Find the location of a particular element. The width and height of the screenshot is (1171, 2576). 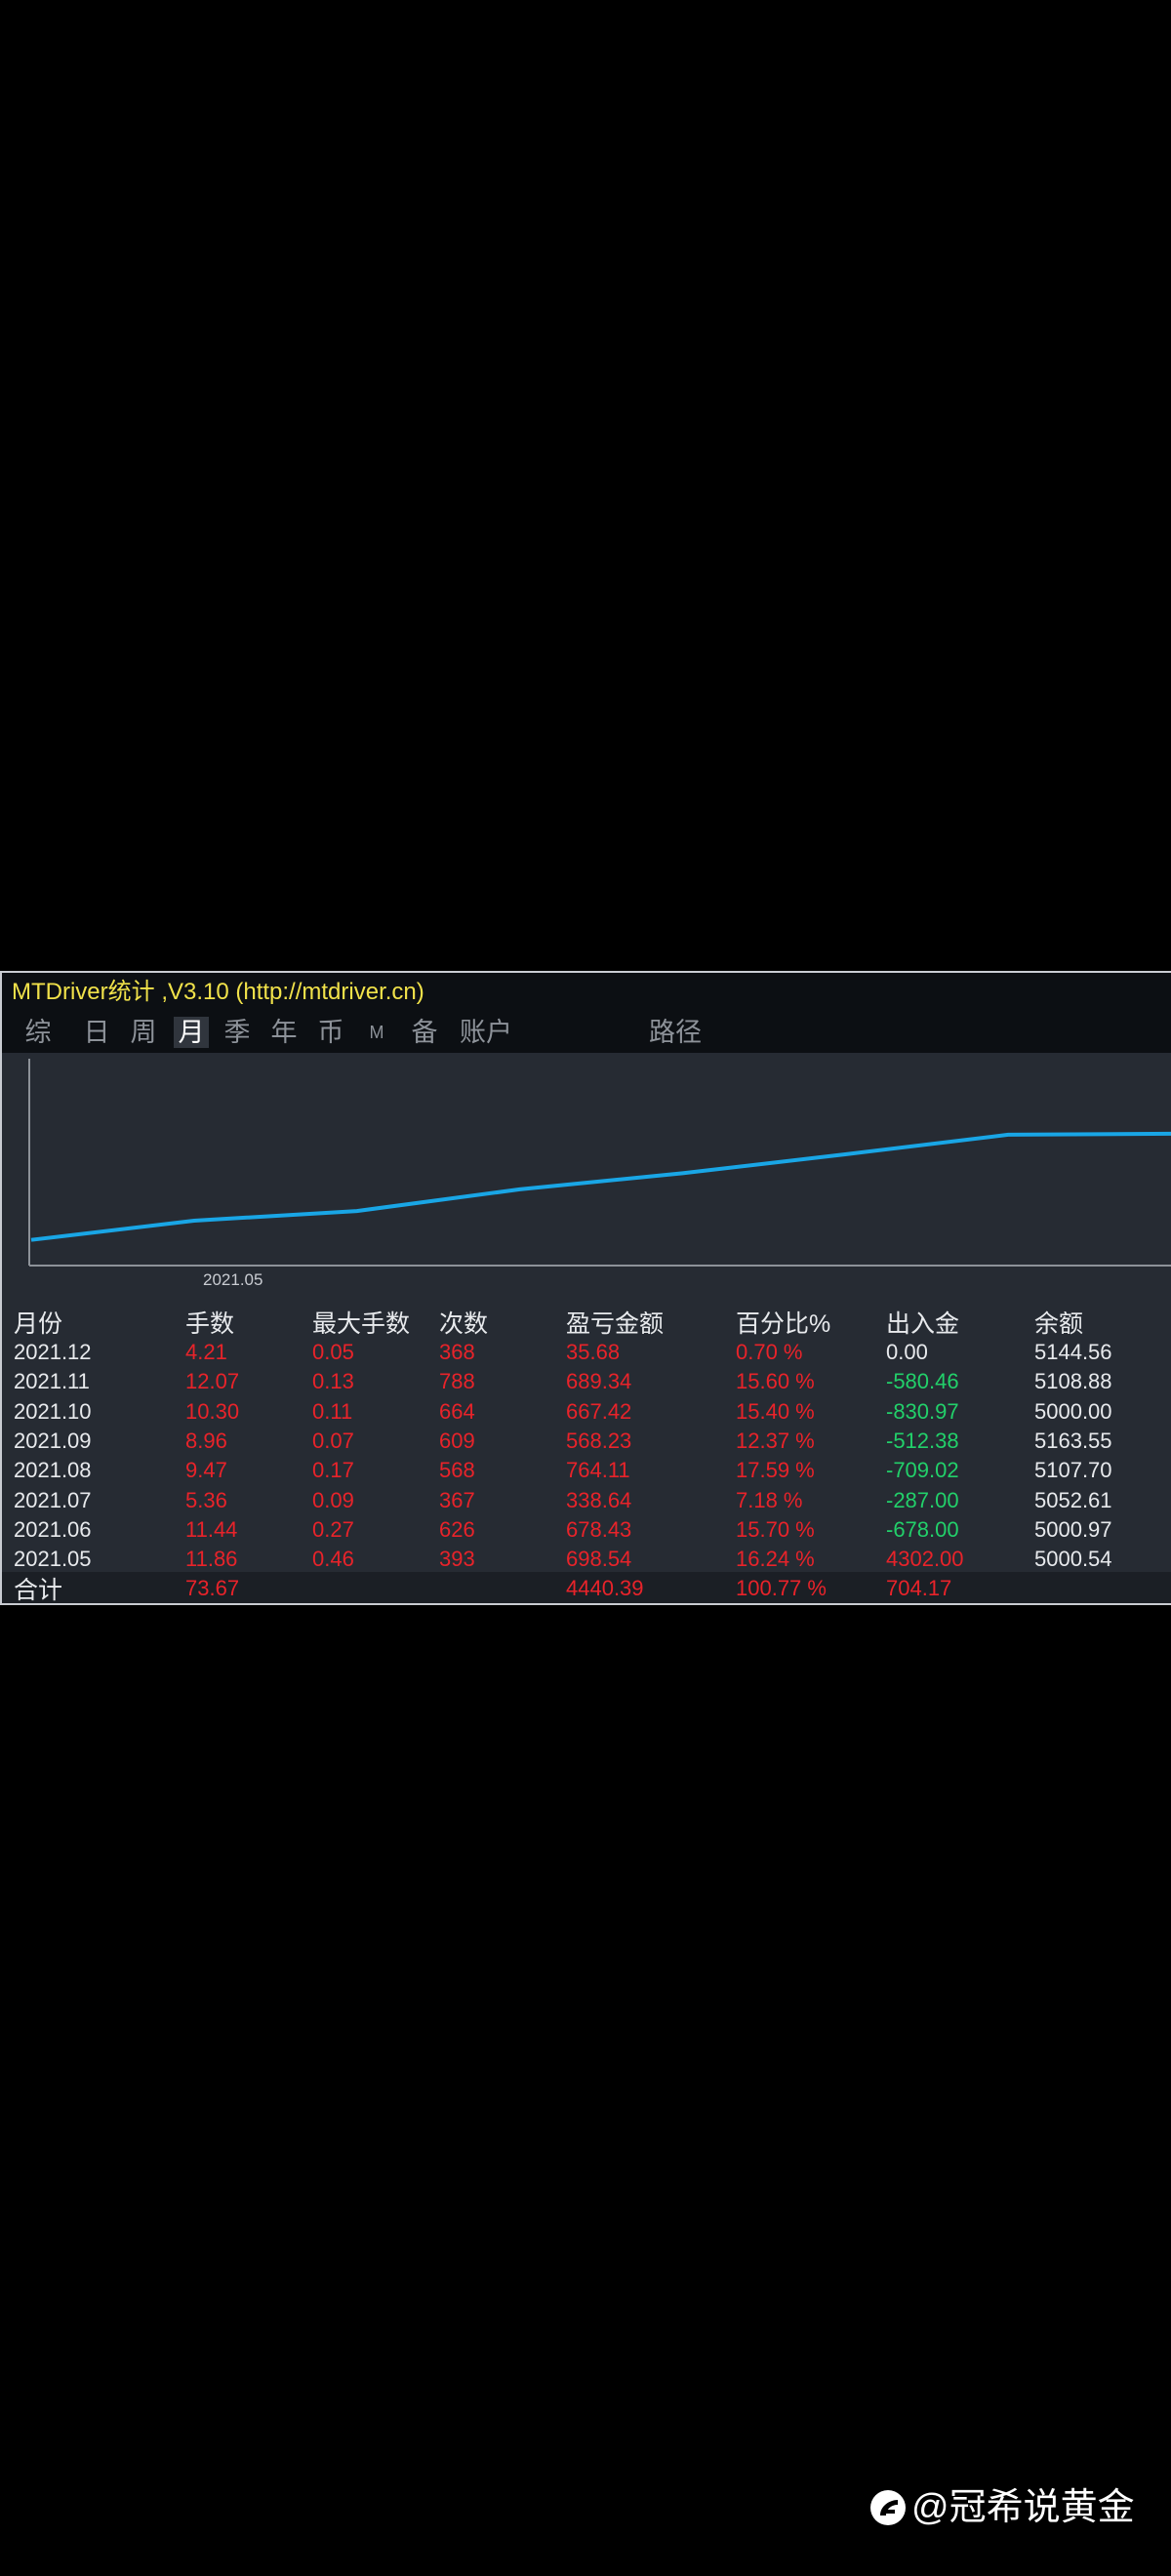

cell-month: 2021.06 is located at coordinates (53, 1529).